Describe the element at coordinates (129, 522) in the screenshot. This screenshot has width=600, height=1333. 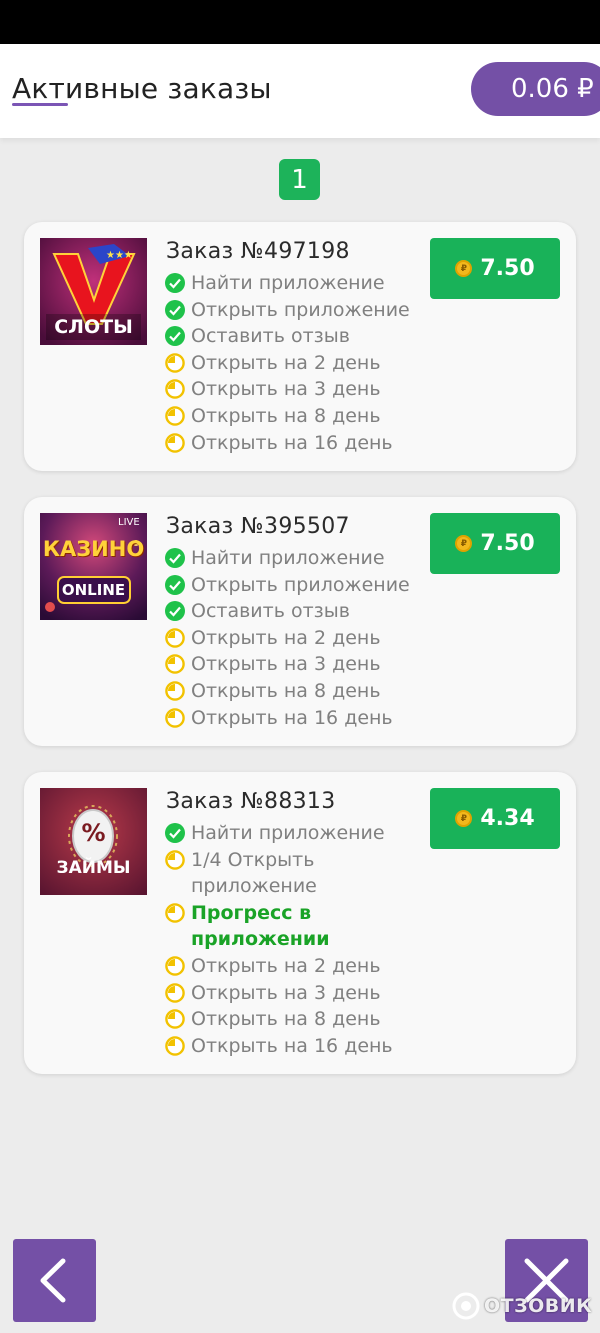
I see `thumbnail-tag: LIVE` at that location.